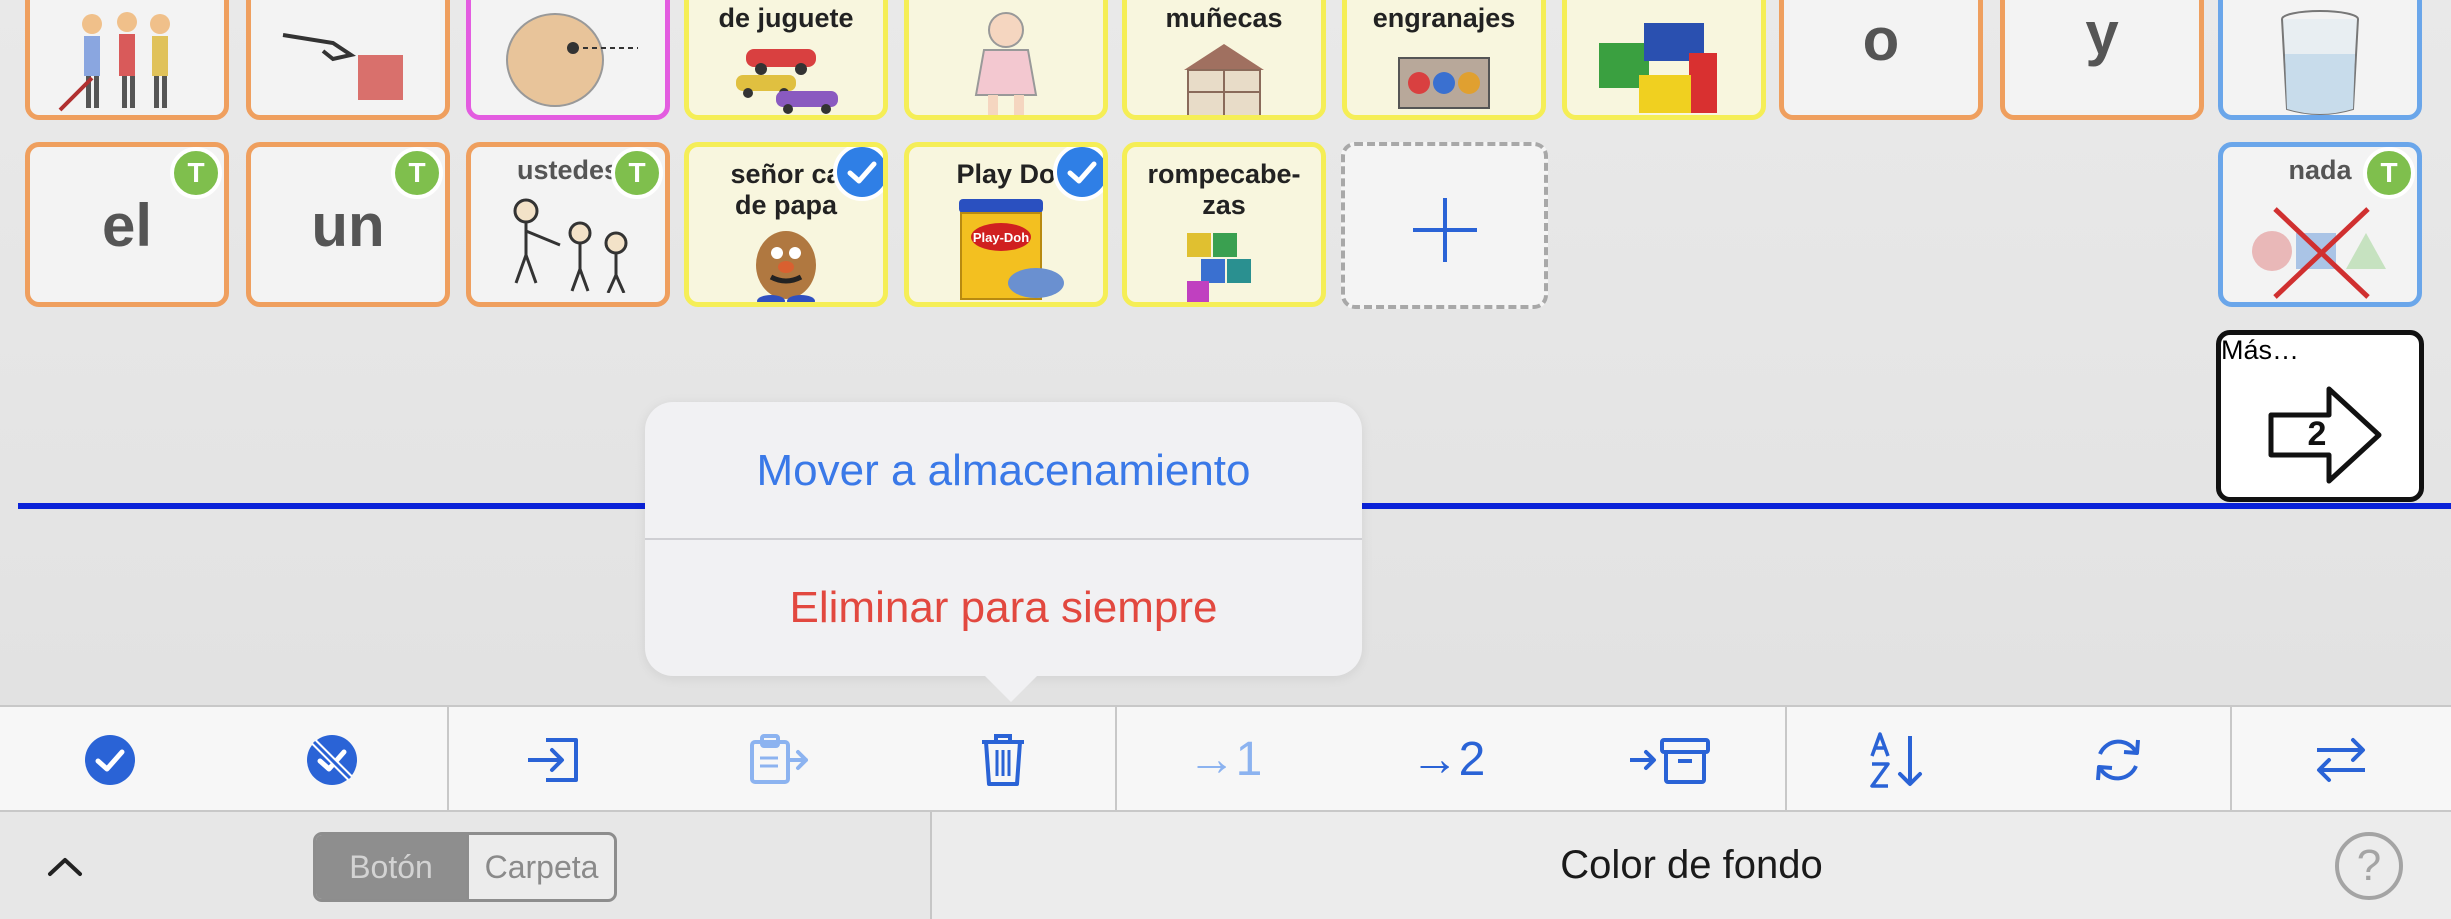  I want to click on paste-button, so click(780, 759).